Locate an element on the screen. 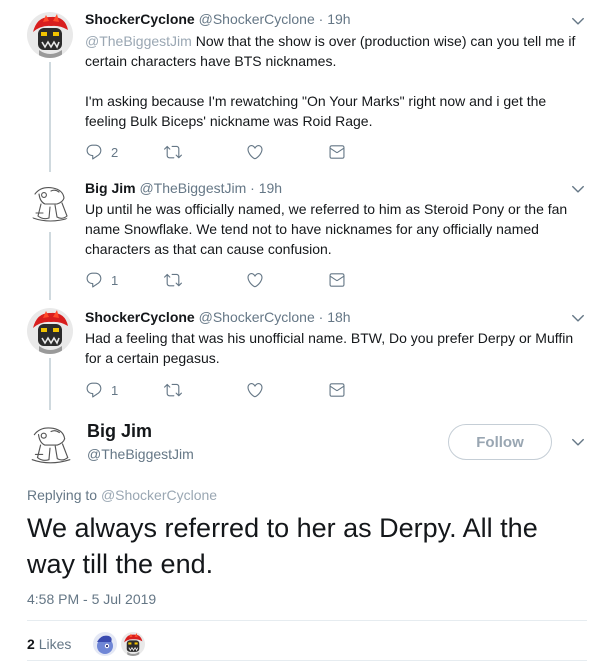 The height and width of the screenshot is (661, 597). tweet-header: ShockerCyclone @ShockerCyclone · 18h is located at coordinates (218, 317).